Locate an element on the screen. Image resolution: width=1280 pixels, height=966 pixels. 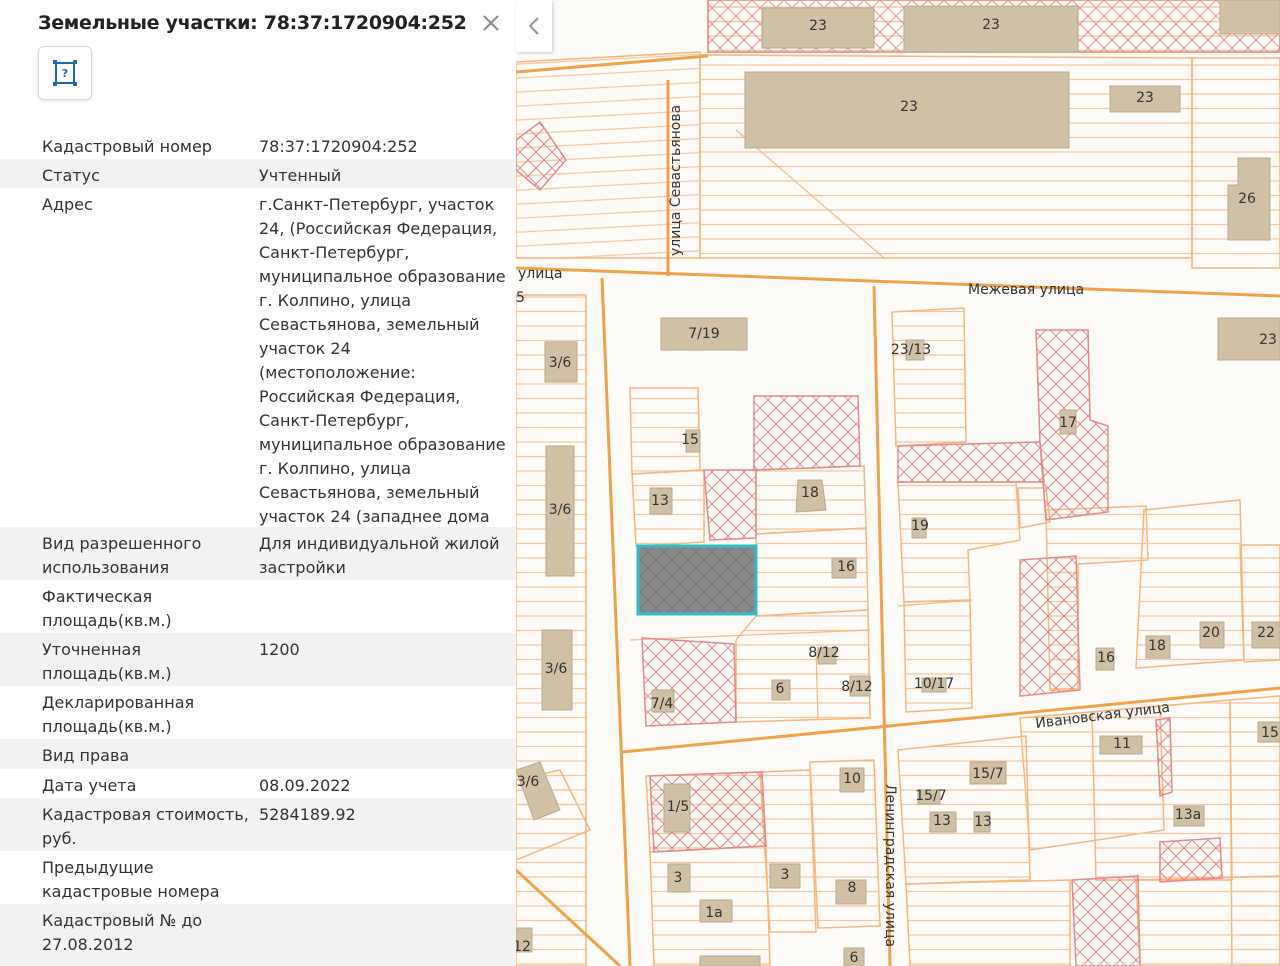
attribute-label: Статус is located at coordinates (71, 175).